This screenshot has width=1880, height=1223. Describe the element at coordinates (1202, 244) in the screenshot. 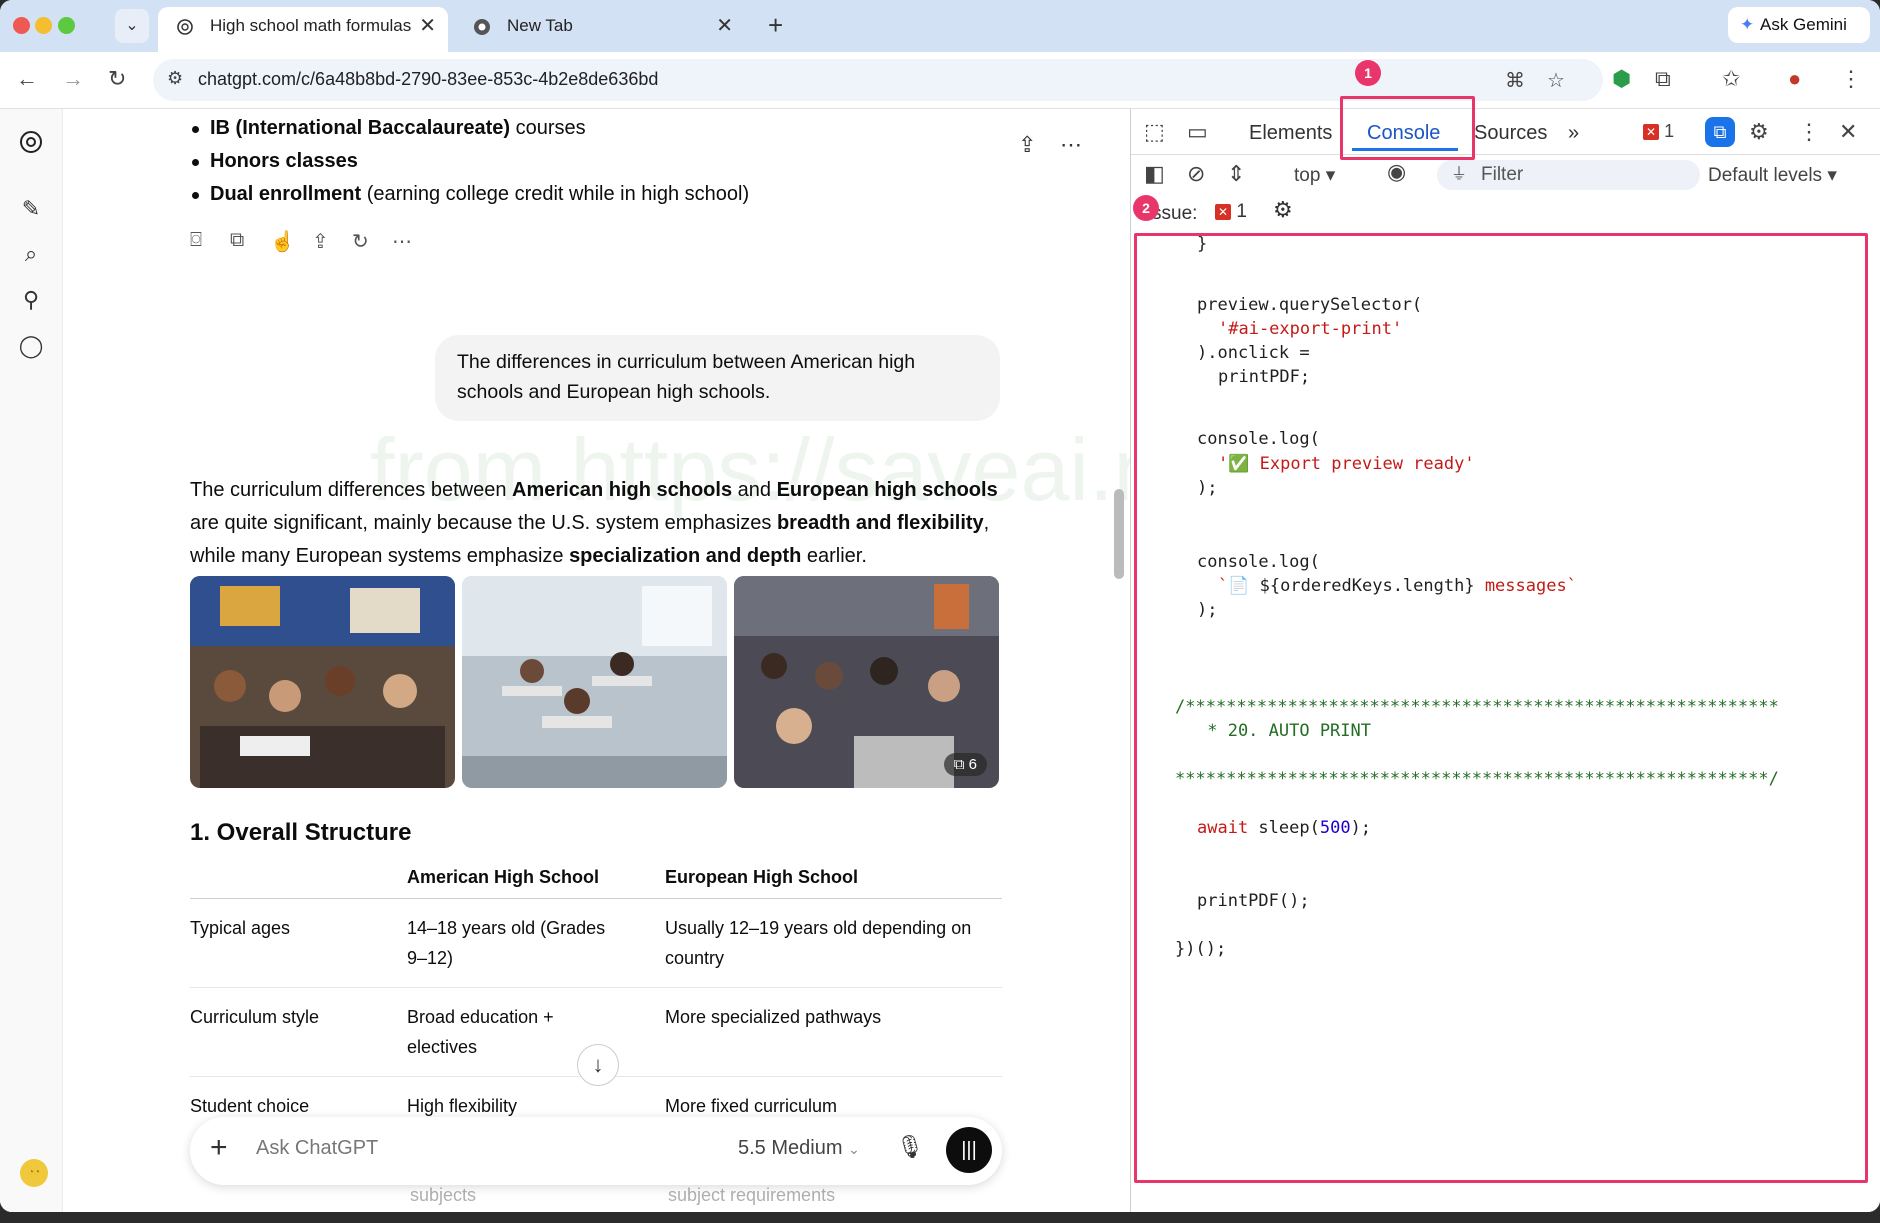

I see `code-line: }` at that location.